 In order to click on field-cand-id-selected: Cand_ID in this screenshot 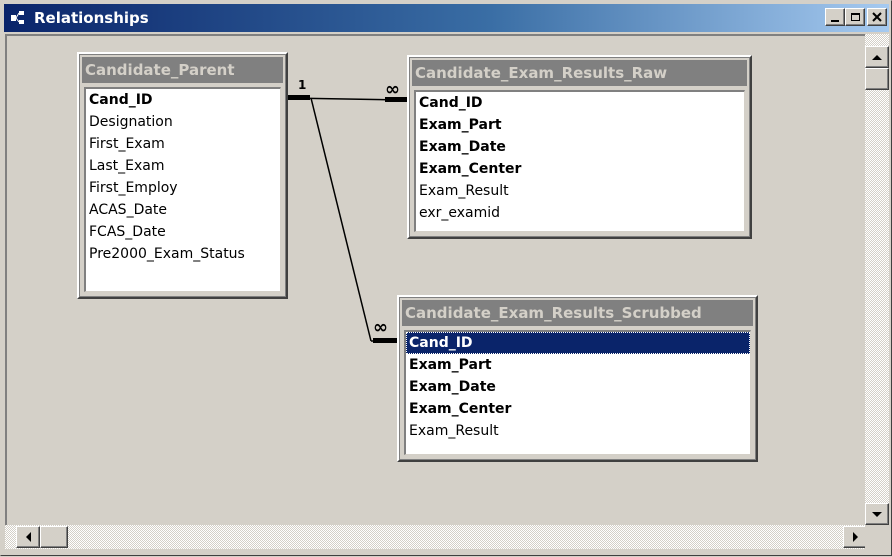, I will do `click(578, 343)`.